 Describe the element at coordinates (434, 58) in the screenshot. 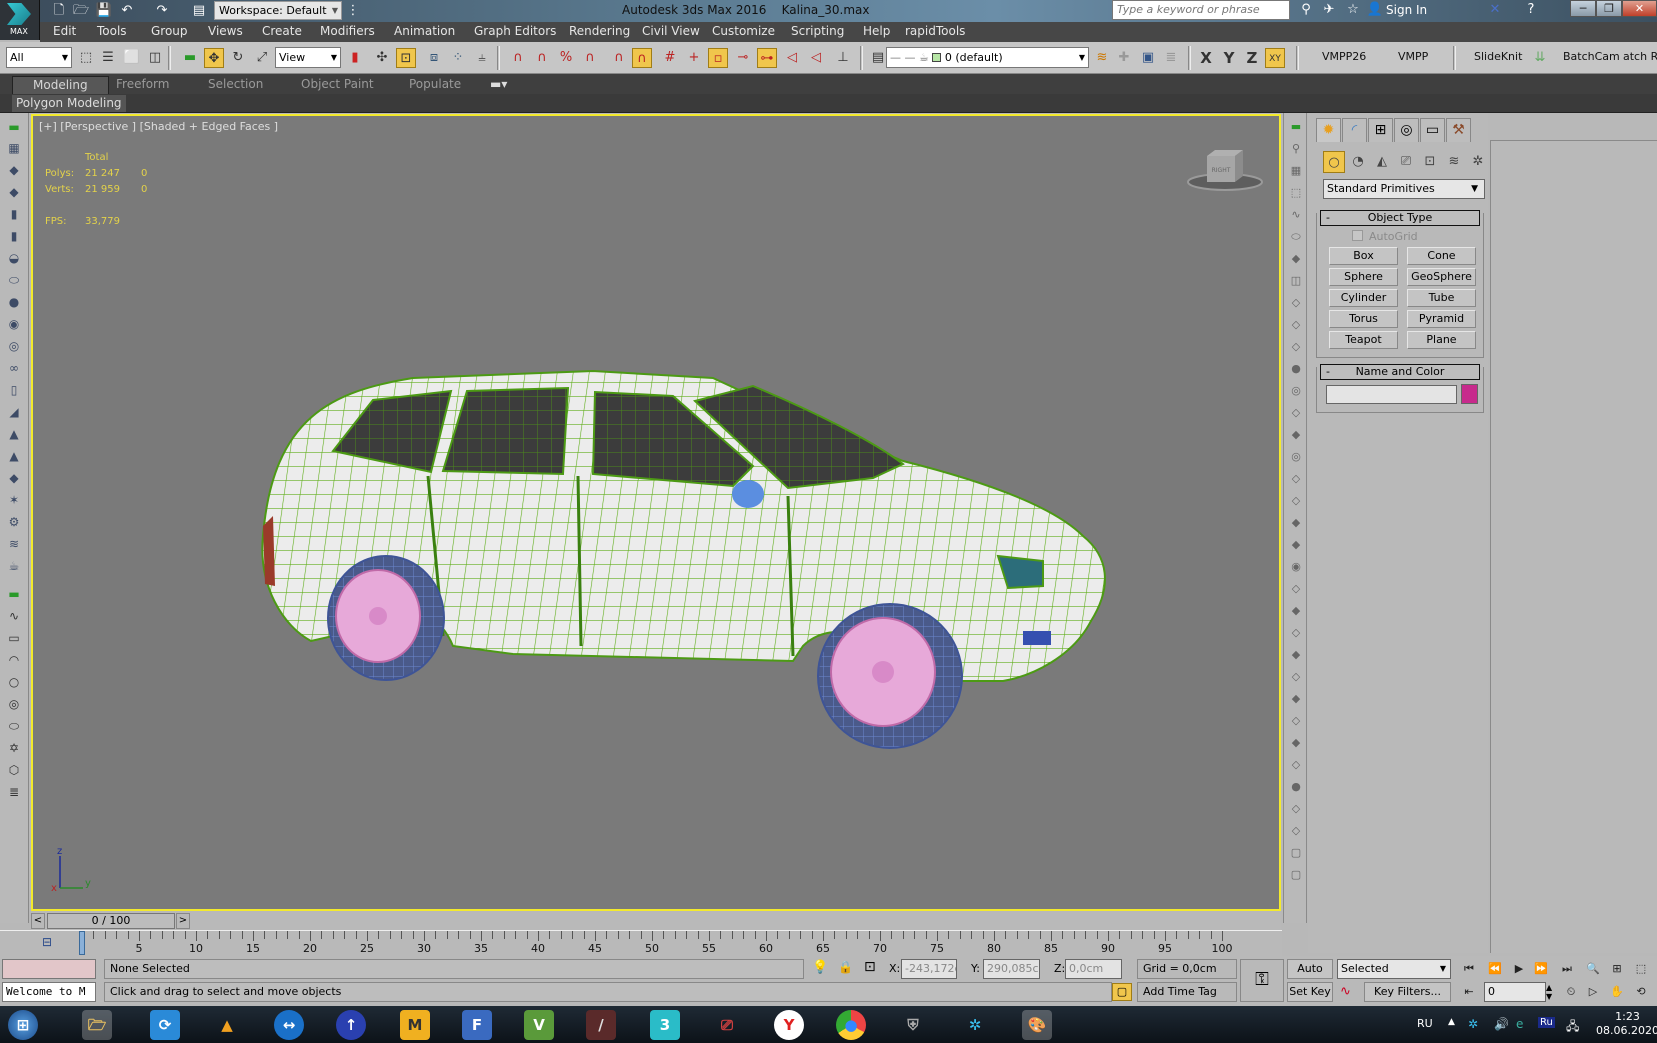

I see `mirror-icon: ⧈` at that location.